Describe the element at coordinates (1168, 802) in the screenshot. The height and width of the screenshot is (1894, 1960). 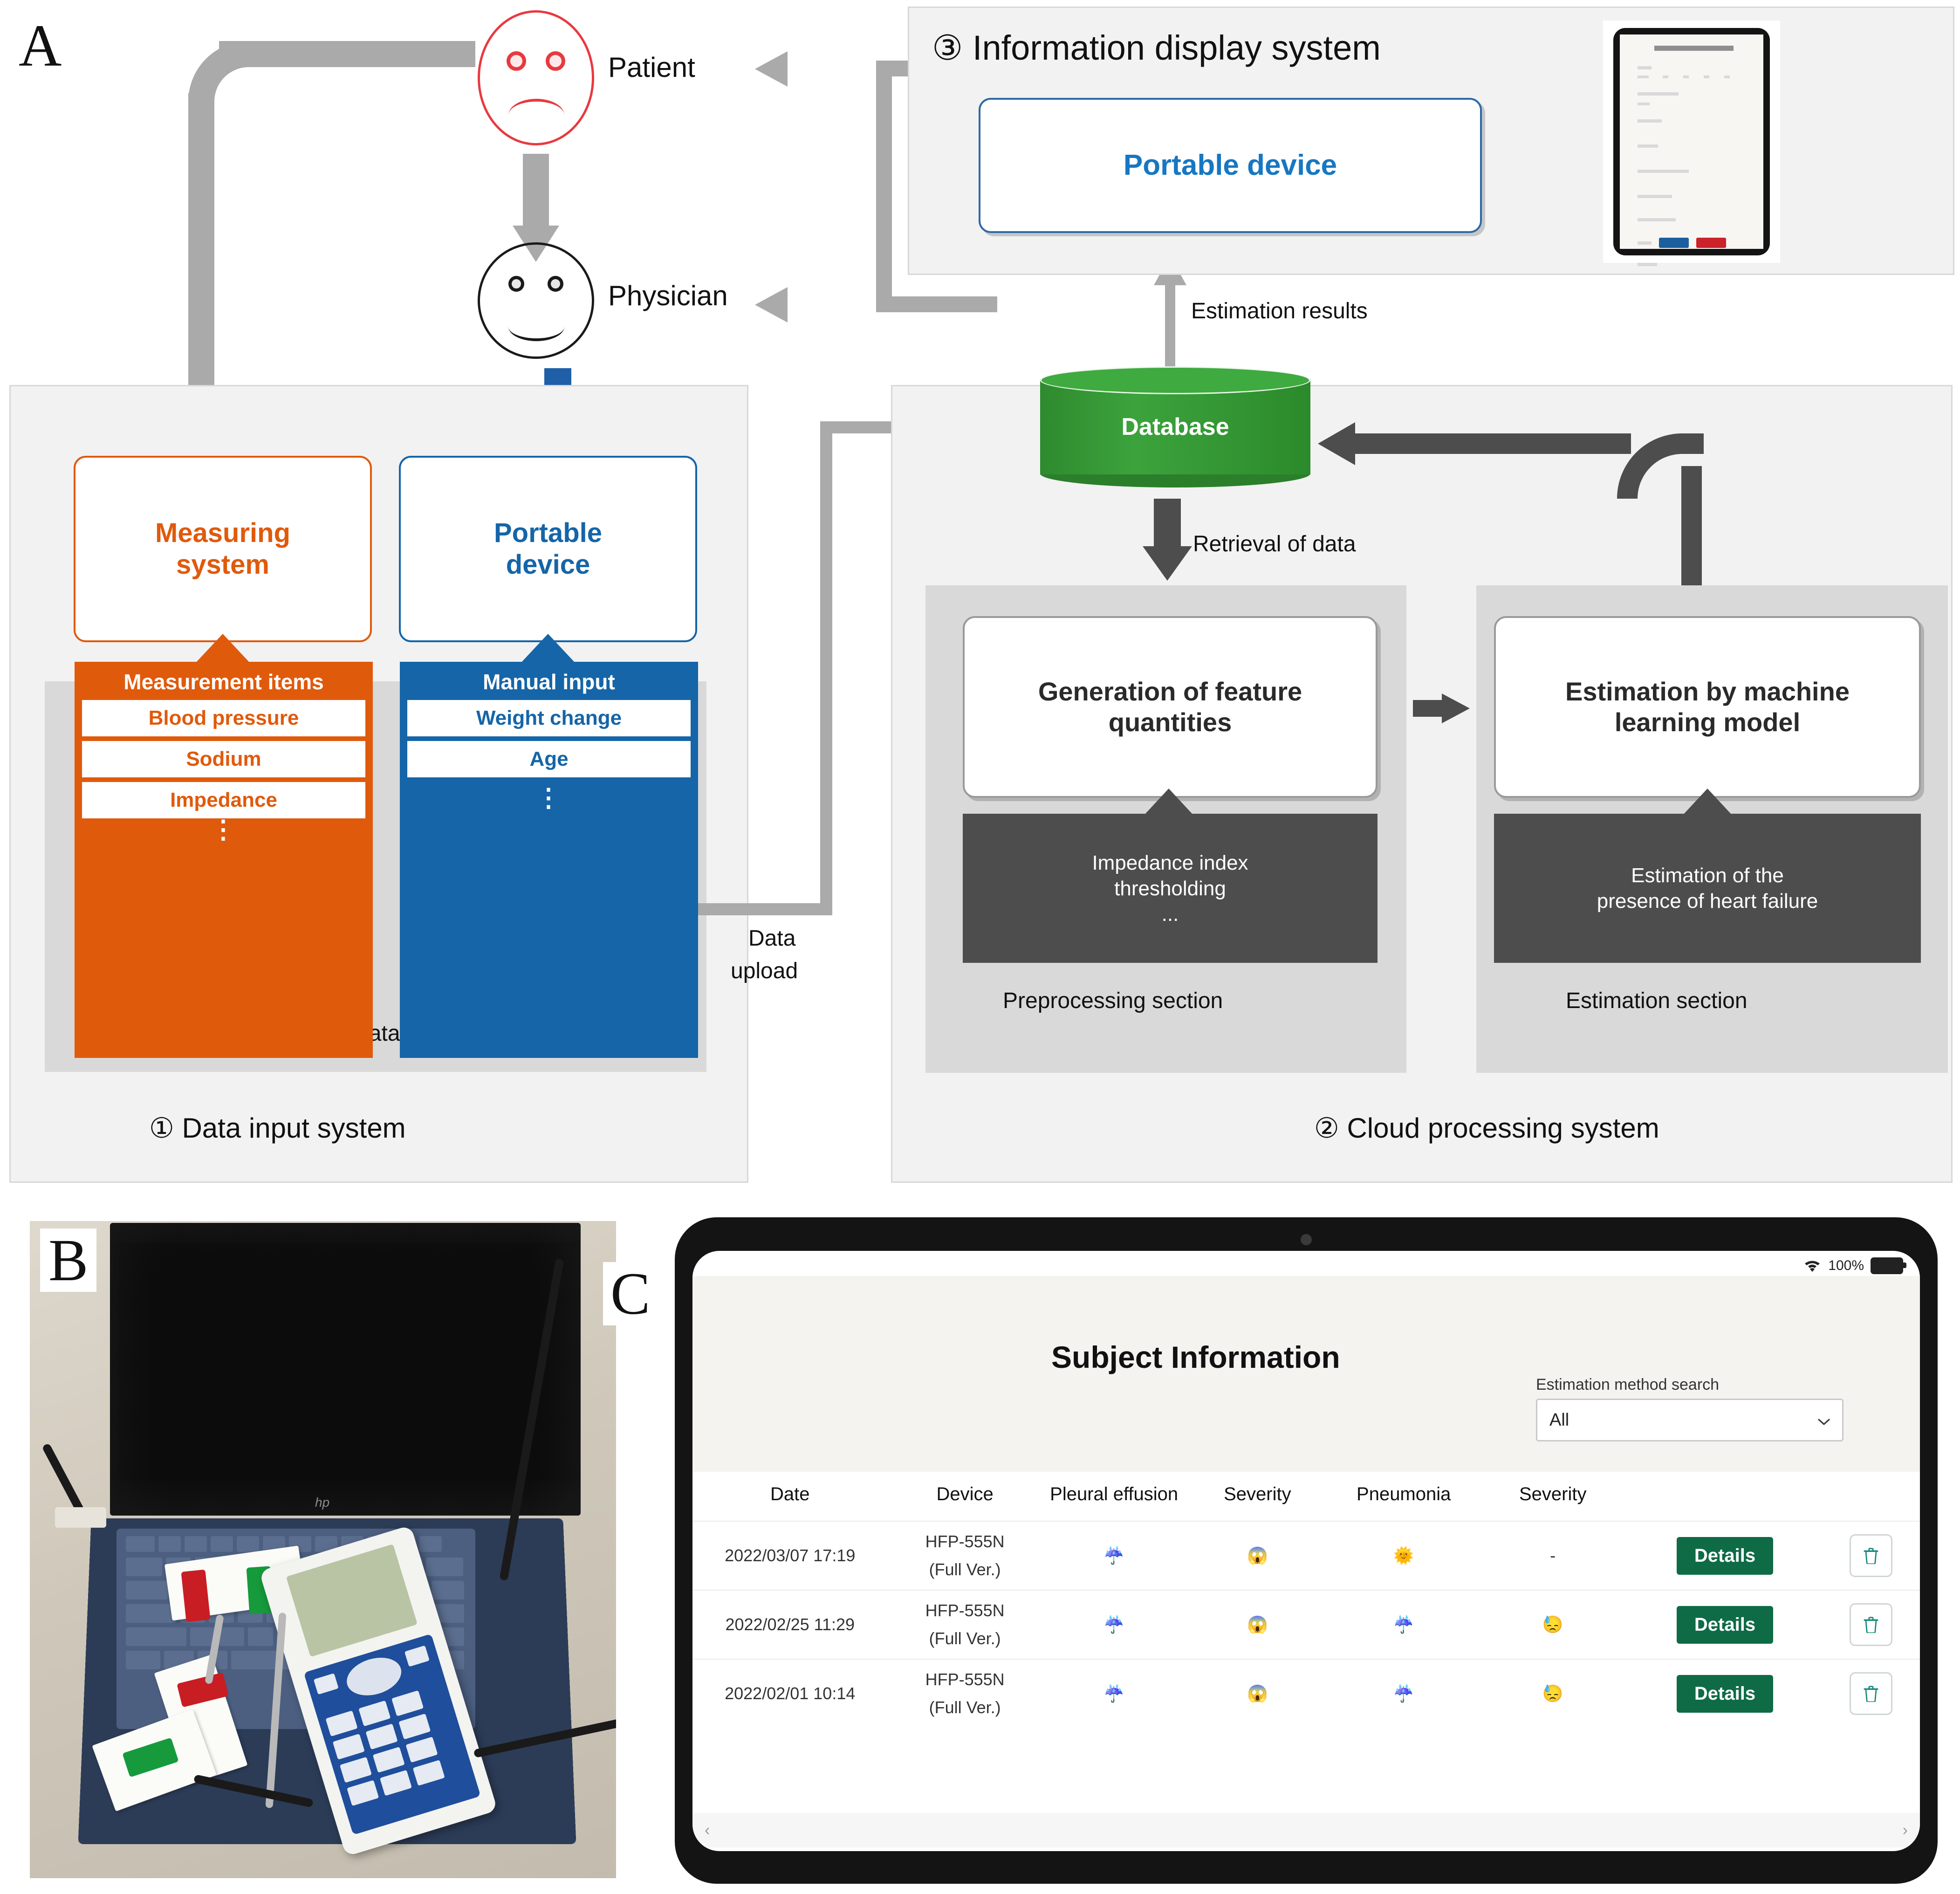
I see `preprocessing-connector-tab` at that location.